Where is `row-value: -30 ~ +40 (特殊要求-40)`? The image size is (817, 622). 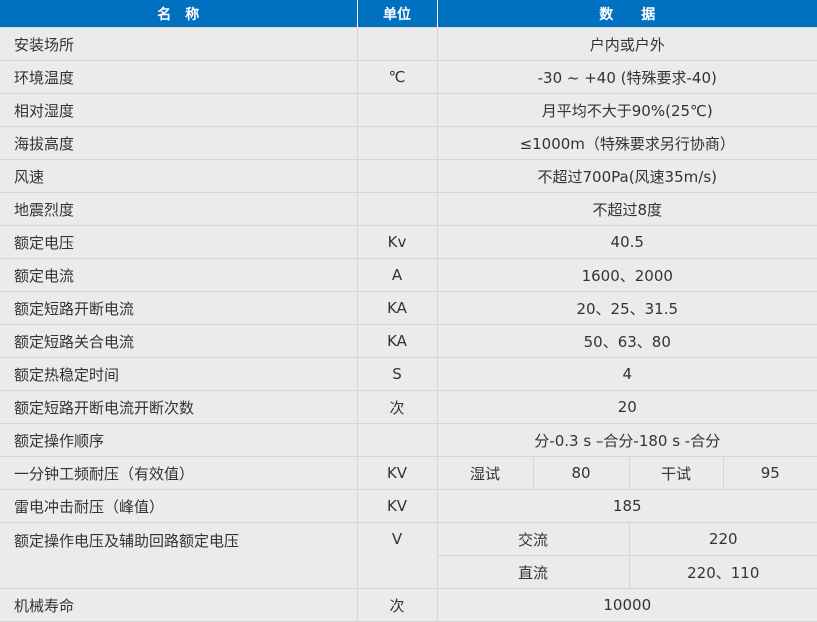
row-value: -30 ~ +40 (特殊要求-40) is located at coordinates (626, 77).